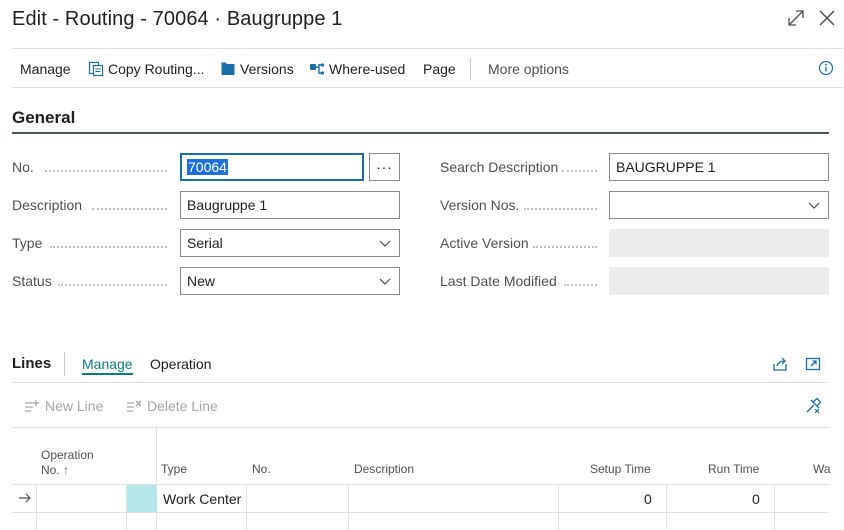 The image size is (844, 530). Describe the element at coordinates (272, 167) in the screenshot. I see `no-field: 70064` at that location.